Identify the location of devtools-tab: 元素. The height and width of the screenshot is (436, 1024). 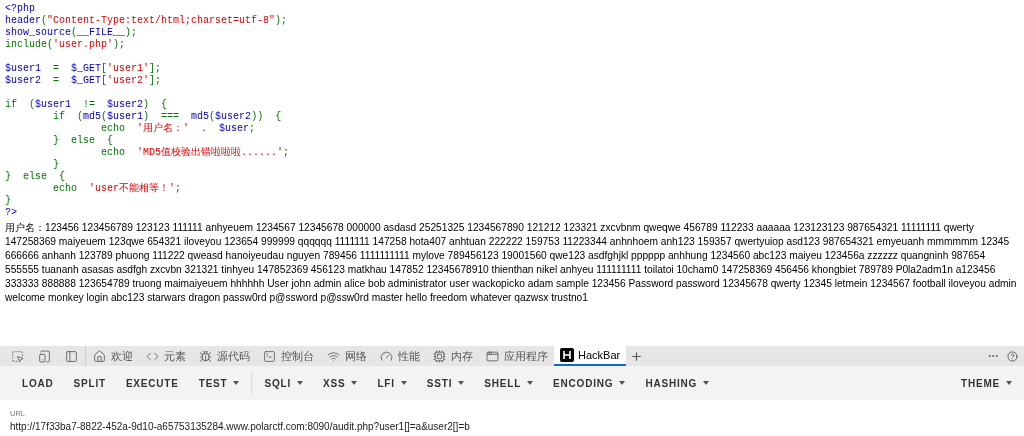
(165, 356).